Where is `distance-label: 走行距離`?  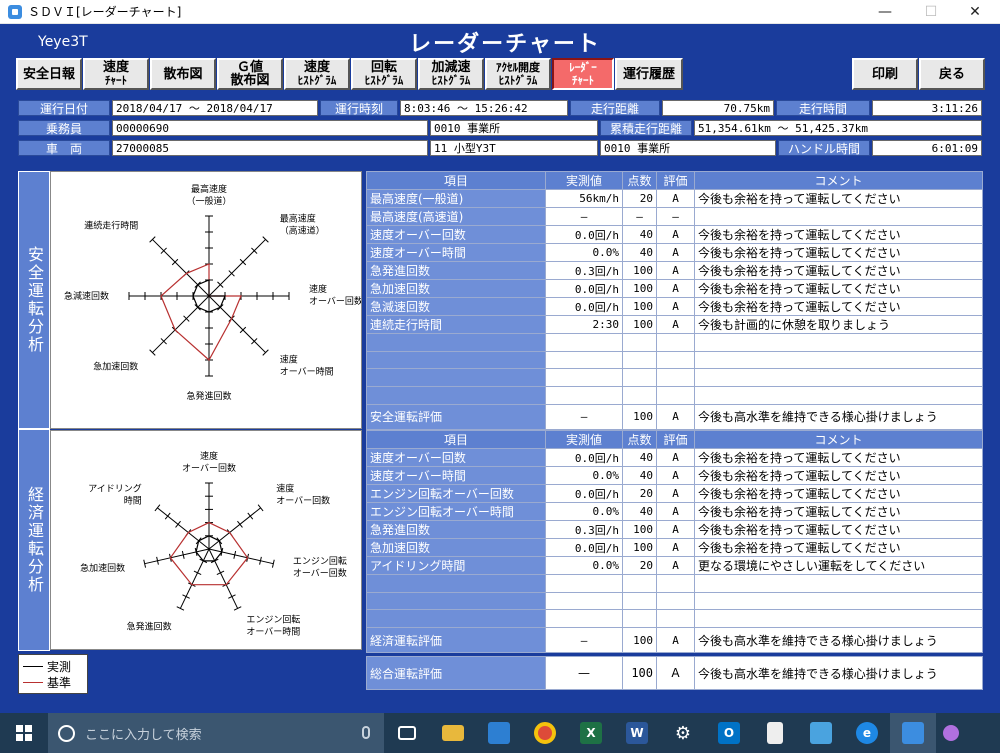 distance-label: 走行距離 is located at coordinates (615, 108).